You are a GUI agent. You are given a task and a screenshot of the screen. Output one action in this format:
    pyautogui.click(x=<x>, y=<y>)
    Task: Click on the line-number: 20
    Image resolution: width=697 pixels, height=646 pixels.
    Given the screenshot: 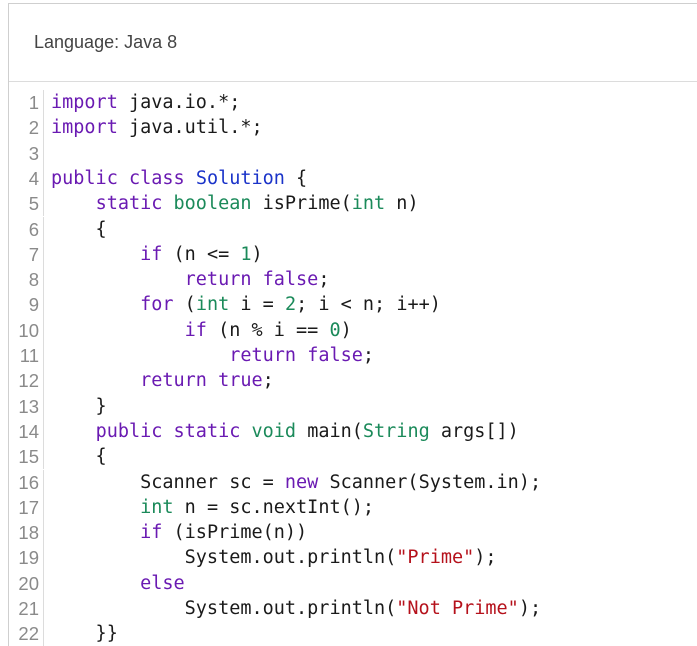 What is the action you would take?
    pyautogui.click(x=26, y=583)
    